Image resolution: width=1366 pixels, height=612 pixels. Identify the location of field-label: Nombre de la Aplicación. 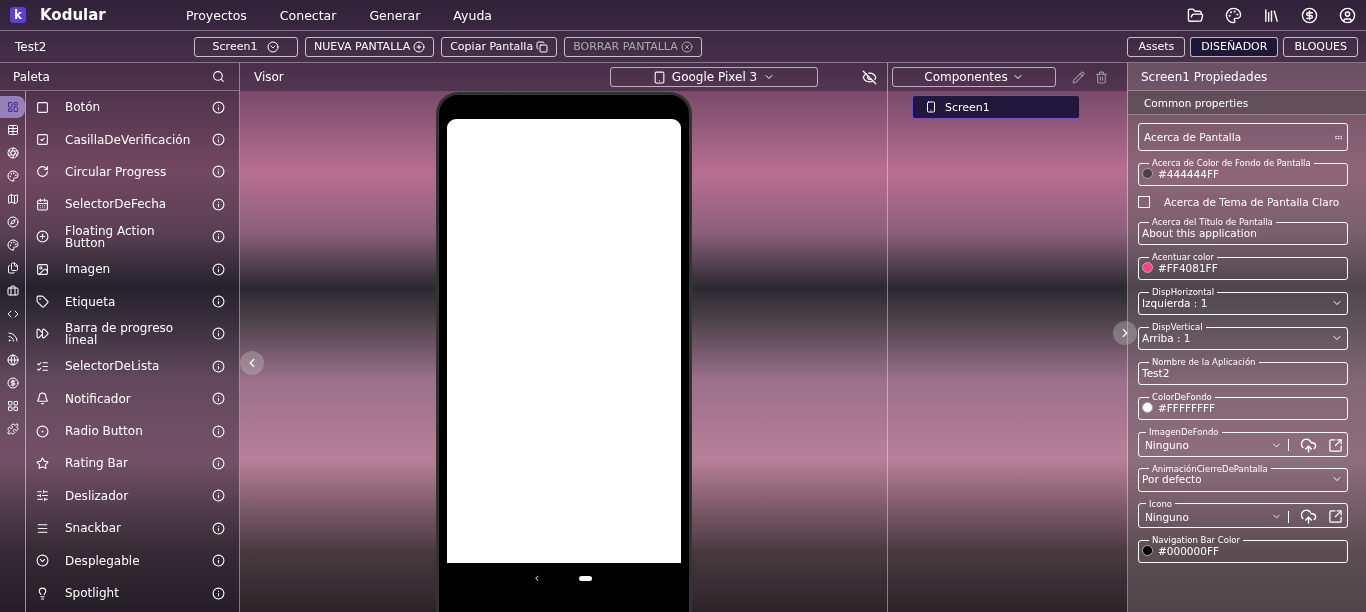
(1204, 362).